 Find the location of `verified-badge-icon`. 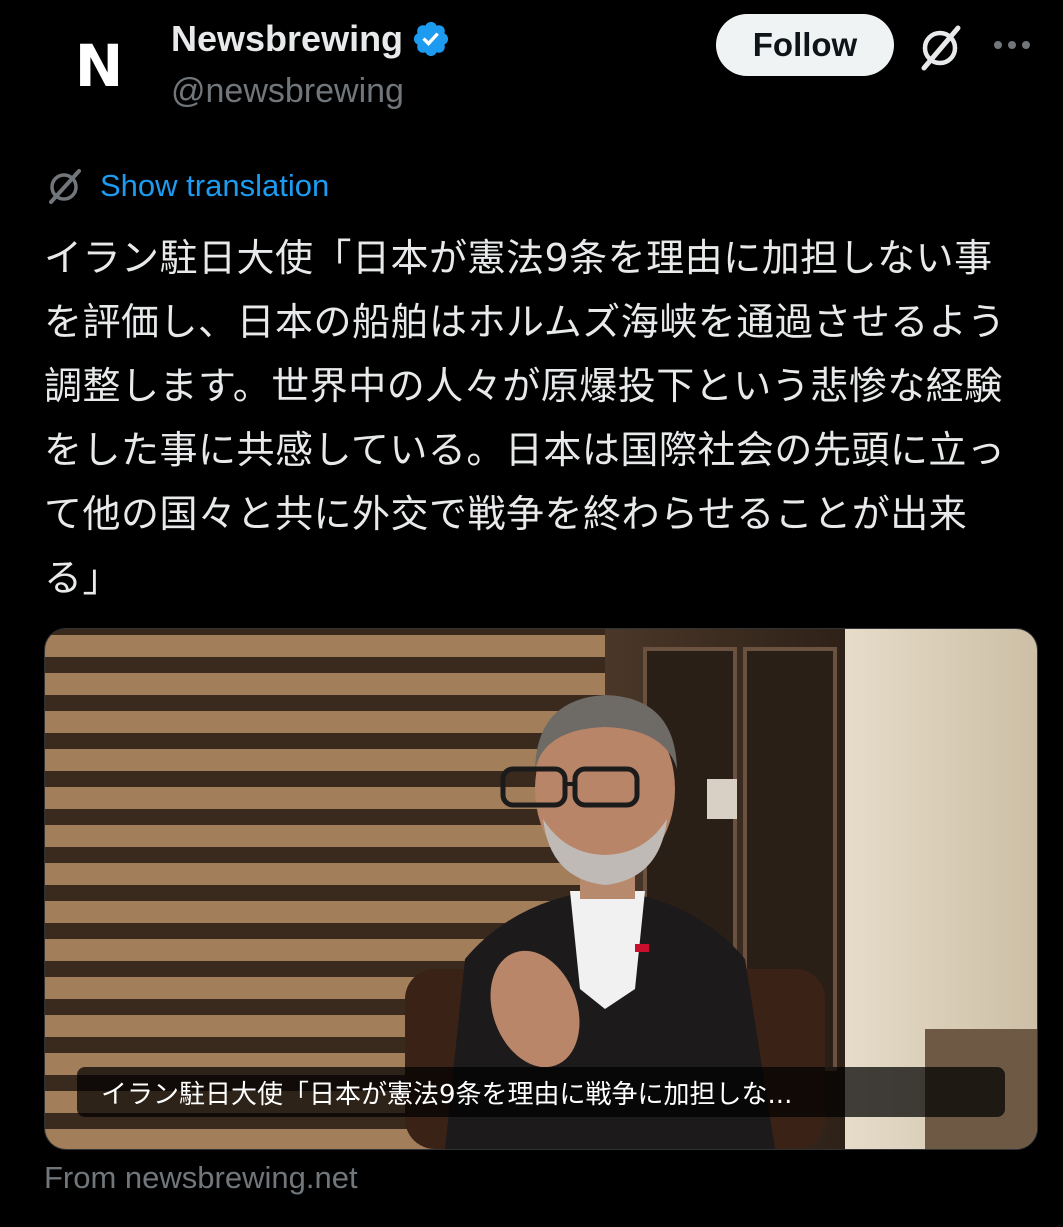

verified-badge-icon is located at coordinates (431, 39).